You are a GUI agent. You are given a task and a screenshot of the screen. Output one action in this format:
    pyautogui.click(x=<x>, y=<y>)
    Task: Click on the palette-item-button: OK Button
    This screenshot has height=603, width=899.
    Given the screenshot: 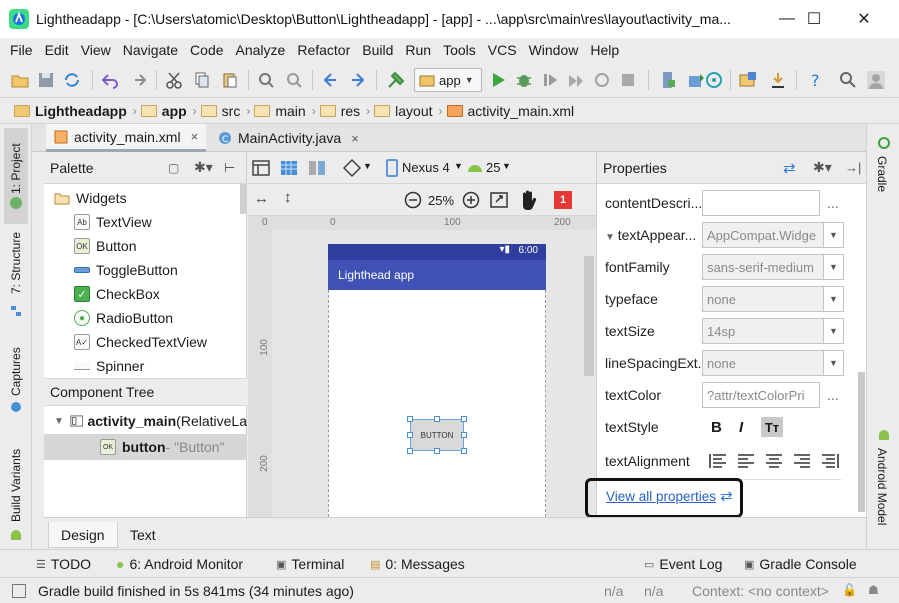 What is the action you would take?
    pyautogui.click(x=160, y=246)
    